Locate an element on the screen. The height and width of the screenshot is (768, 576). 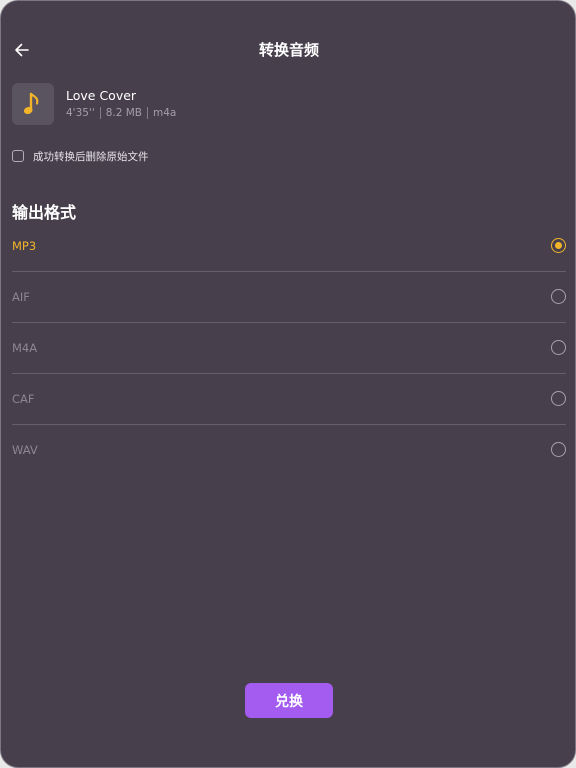
file-size: 8.2 MB is located at coordinates (124, 113).